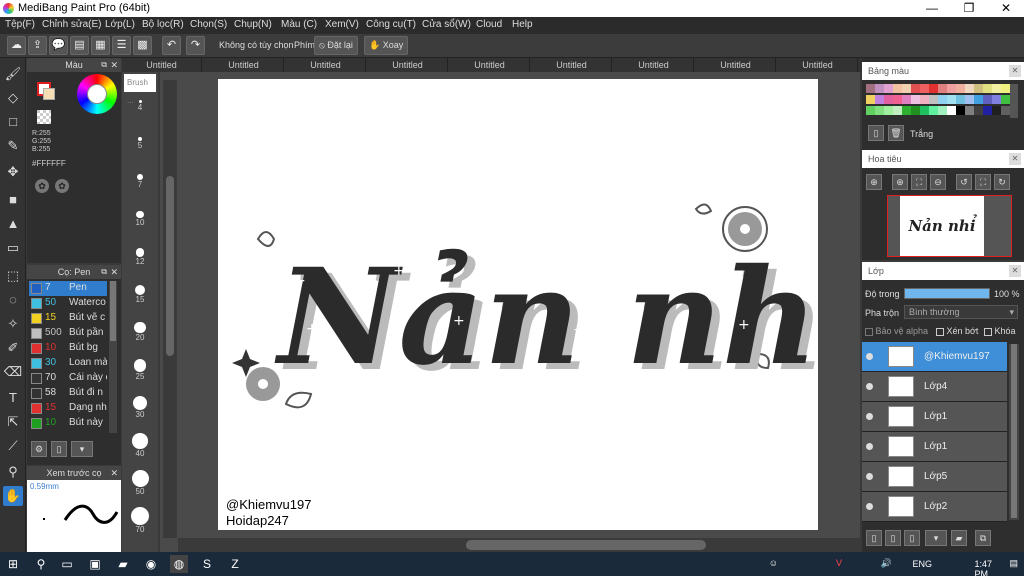 The height and width of the screenshot is (576, 1024). Describe the element at coordinates (959, 538) in the screenshot. I see `folder-icon: ▰` at that location.